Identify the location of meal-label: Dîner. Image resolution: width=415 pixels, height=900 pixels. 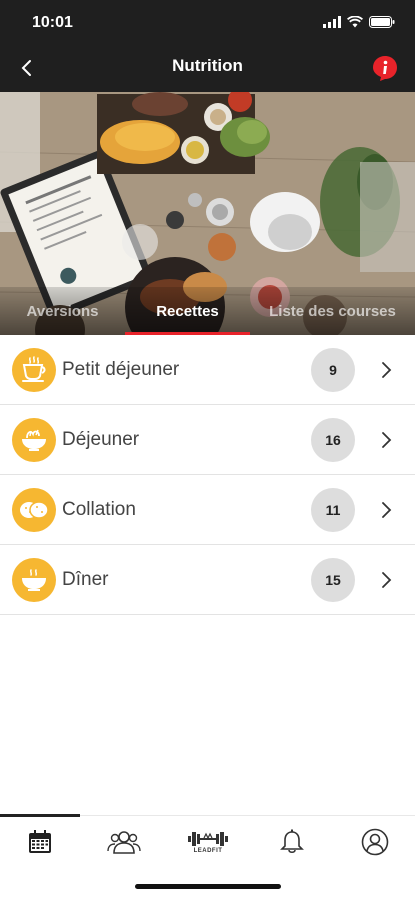
(85, 579).